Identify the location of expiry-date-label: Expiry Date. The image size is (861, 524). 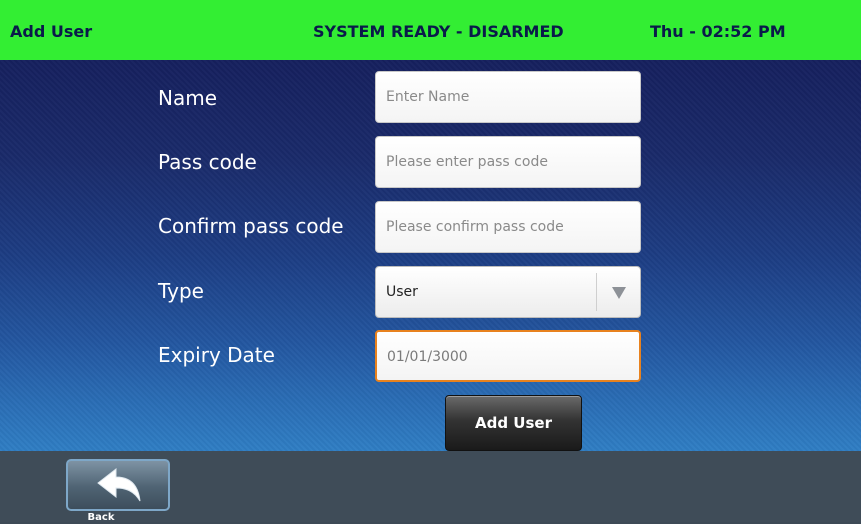
(216, 355).